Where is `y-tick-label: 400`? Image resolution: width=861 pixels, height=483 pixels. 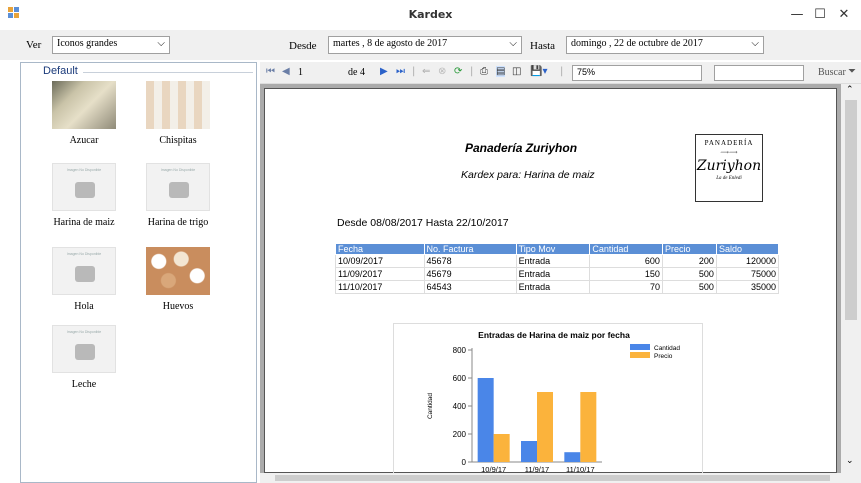 y-tick-label: 400 is located at coordinates (460, 406).